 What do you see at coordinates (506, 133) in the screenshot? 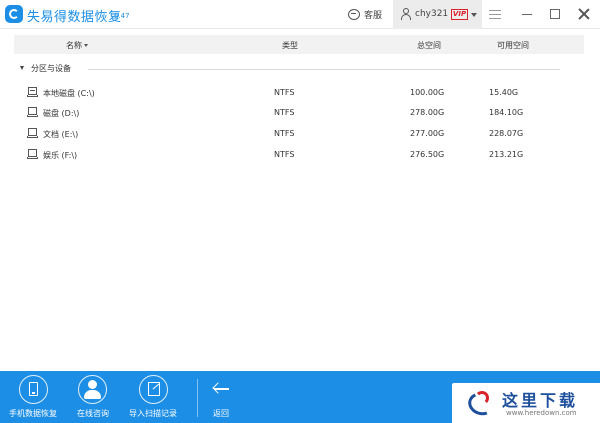
I see `drive-free: 228.07G` at bounding box center [506, 133].